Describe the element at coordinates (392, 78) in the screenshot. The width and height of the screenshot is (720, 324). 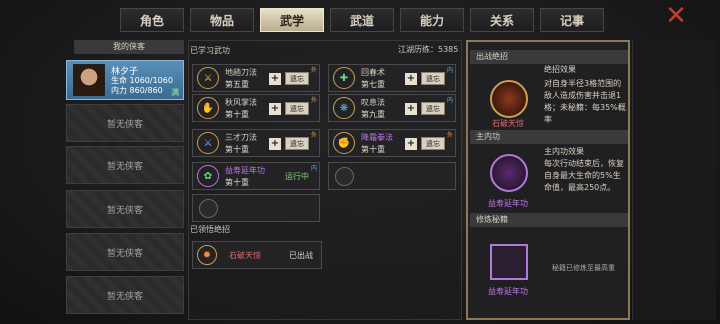
I see `skill-slot: ✚ 回春术 第七重 + 遗忘 内` at that location.